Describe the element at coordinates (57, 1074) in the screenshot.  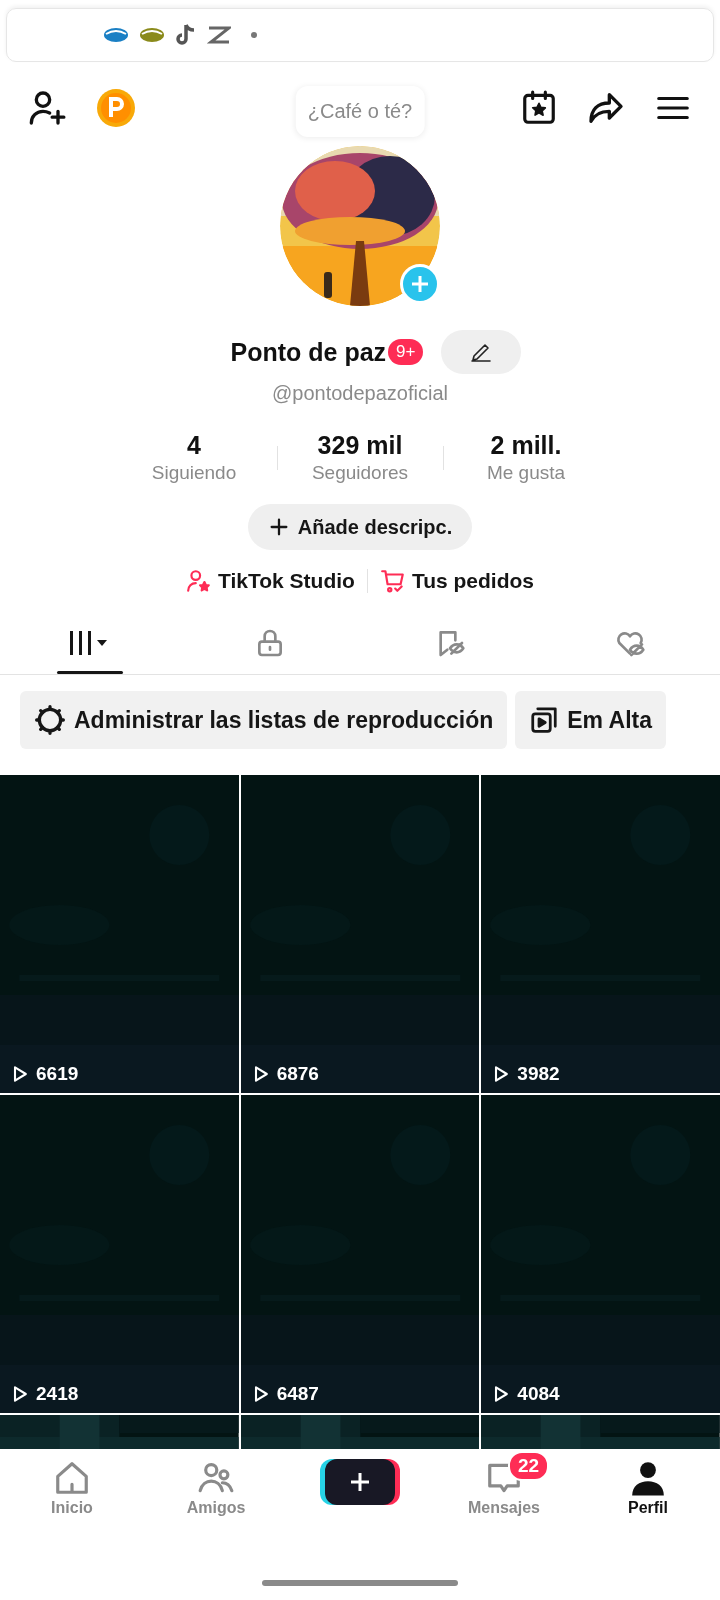
I see `view-count: 6619` at that location.